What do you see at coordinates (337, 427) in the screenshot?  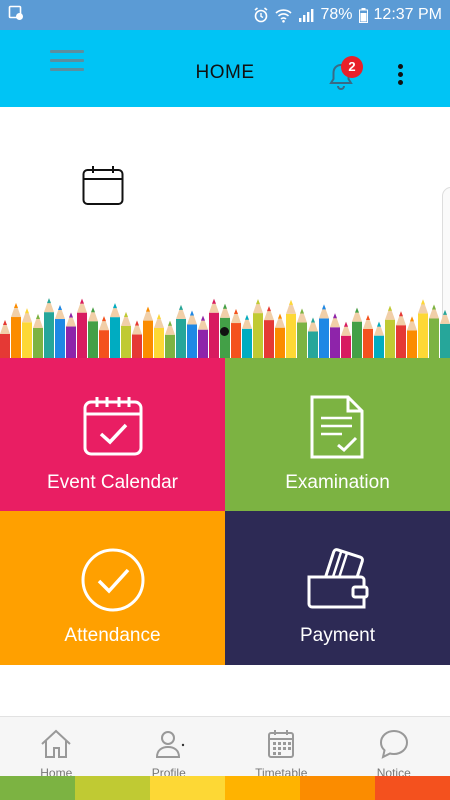 I see `document-check-icon` at bounding box center [337, 427].